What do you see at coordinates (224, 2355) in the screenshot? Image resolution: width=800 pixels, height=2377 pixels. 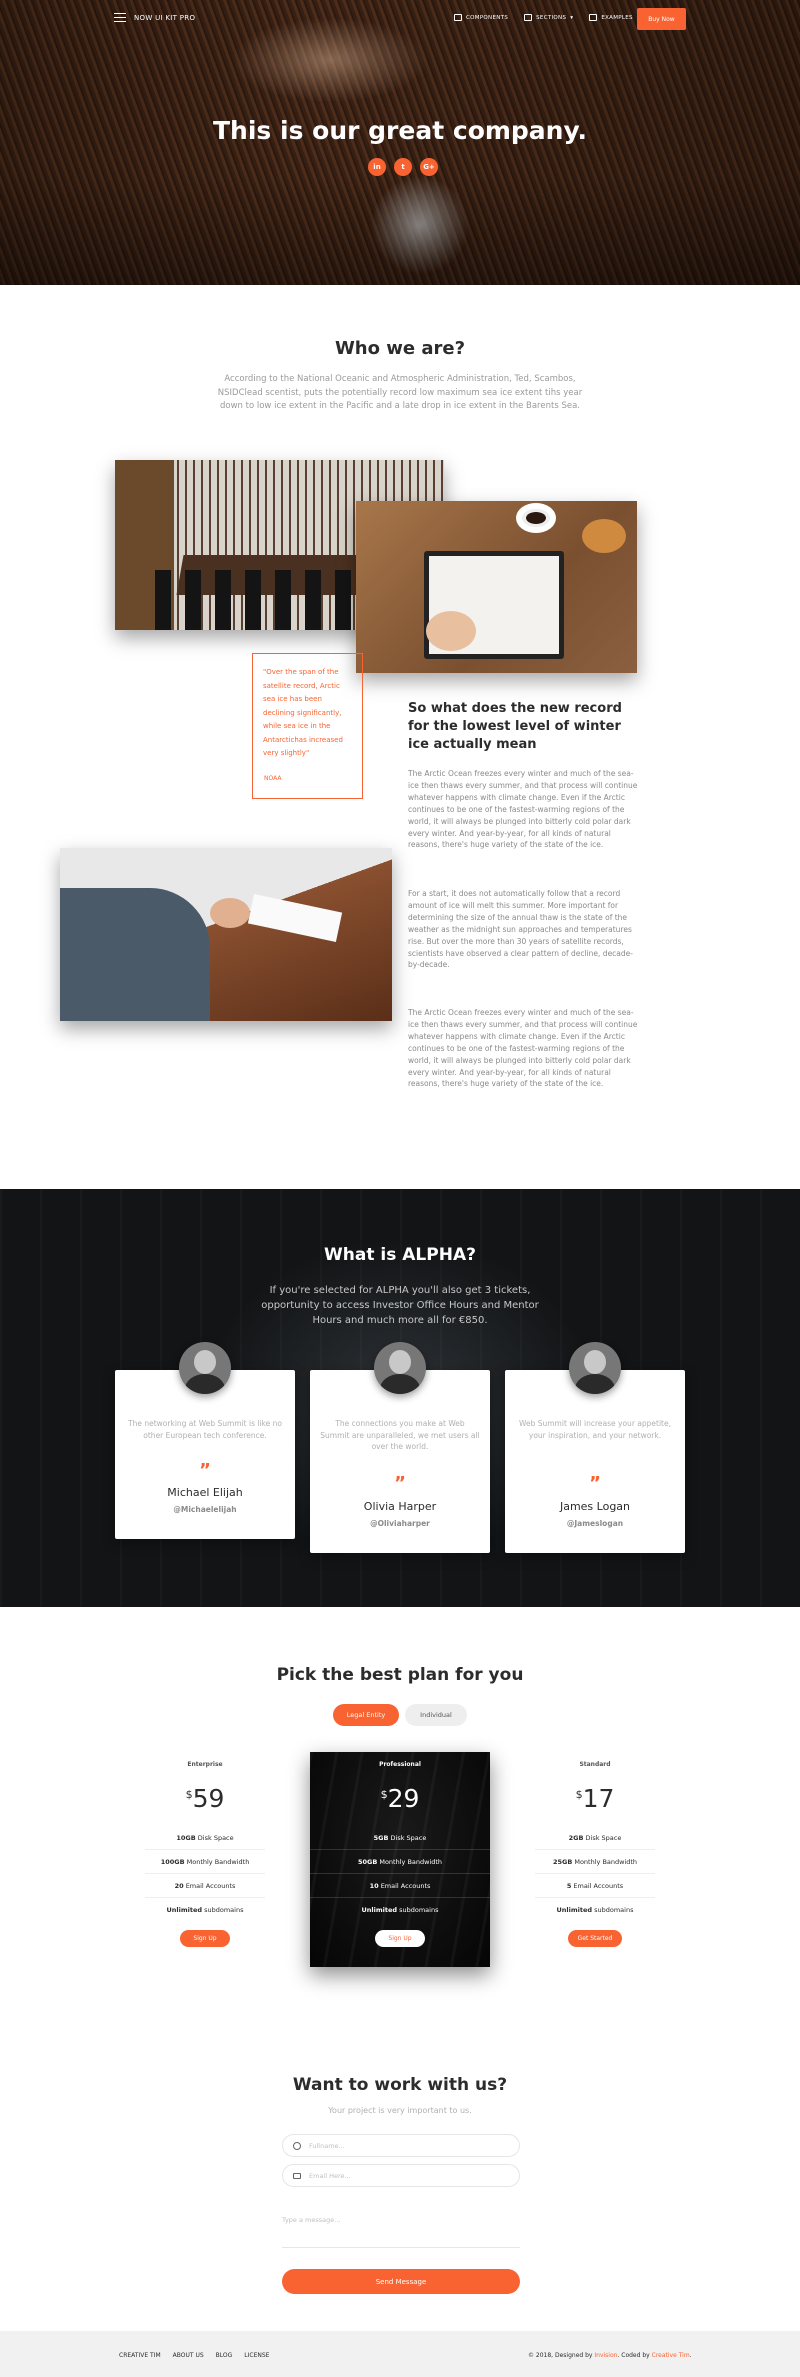 I see `footer-link-blog: BLOG` at bounding box center [224, 2355].